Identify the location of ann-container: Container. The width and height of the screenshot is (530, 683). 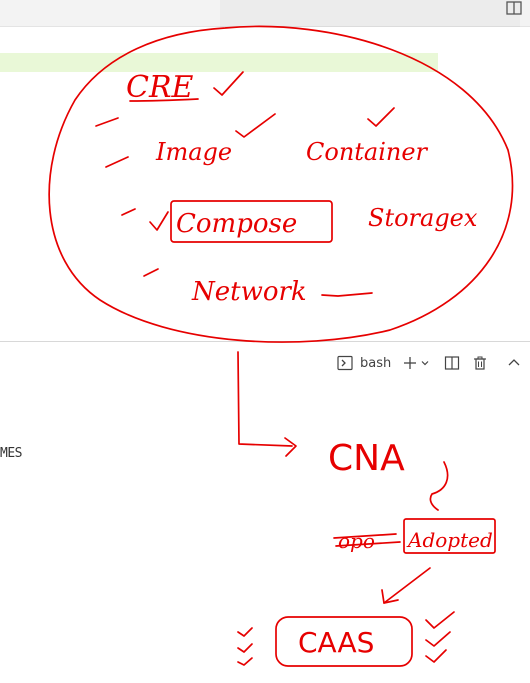
(367, 152).